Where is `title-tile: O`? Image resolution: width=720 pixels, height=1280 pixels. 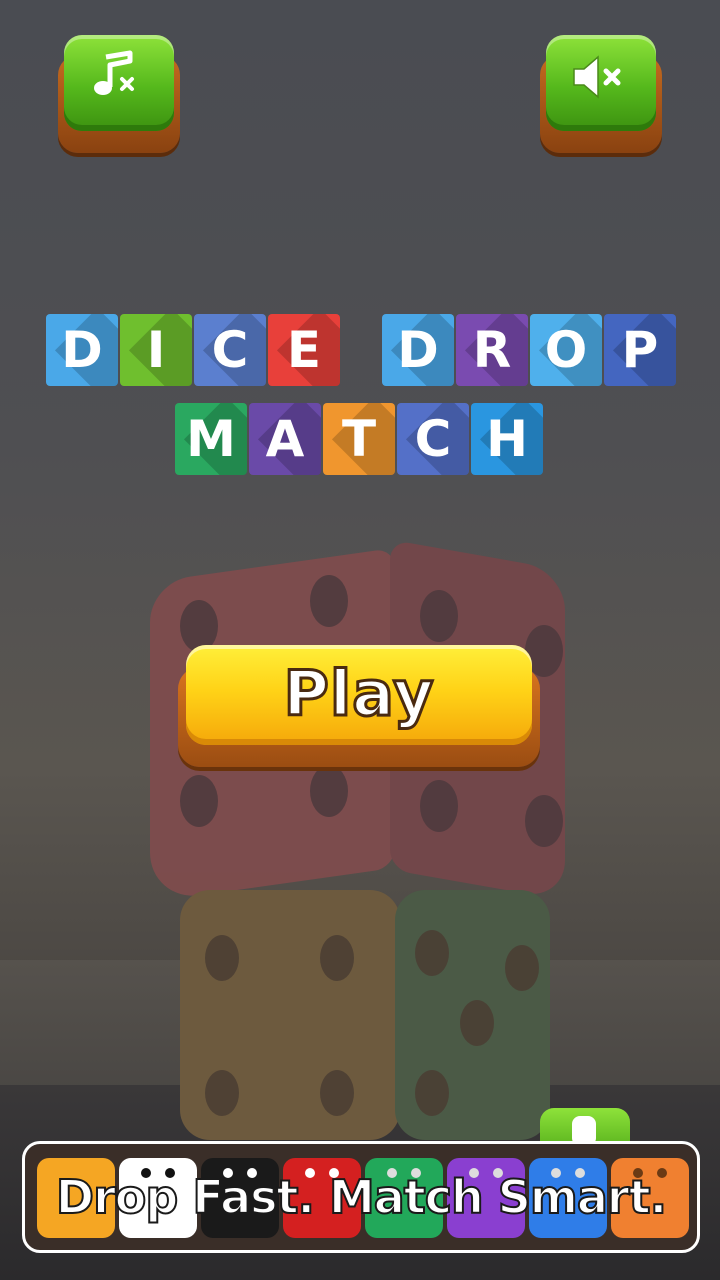 title-tile: O is located at coordinates (566, 350).